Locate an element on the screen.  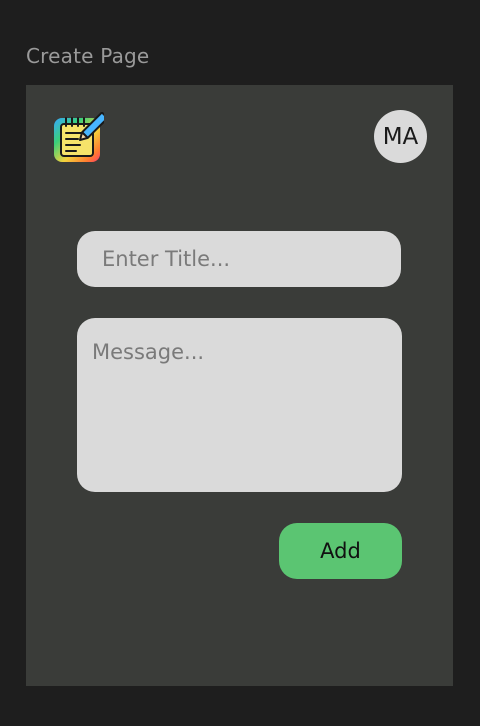
title-input is located at coordinates (239, 259).